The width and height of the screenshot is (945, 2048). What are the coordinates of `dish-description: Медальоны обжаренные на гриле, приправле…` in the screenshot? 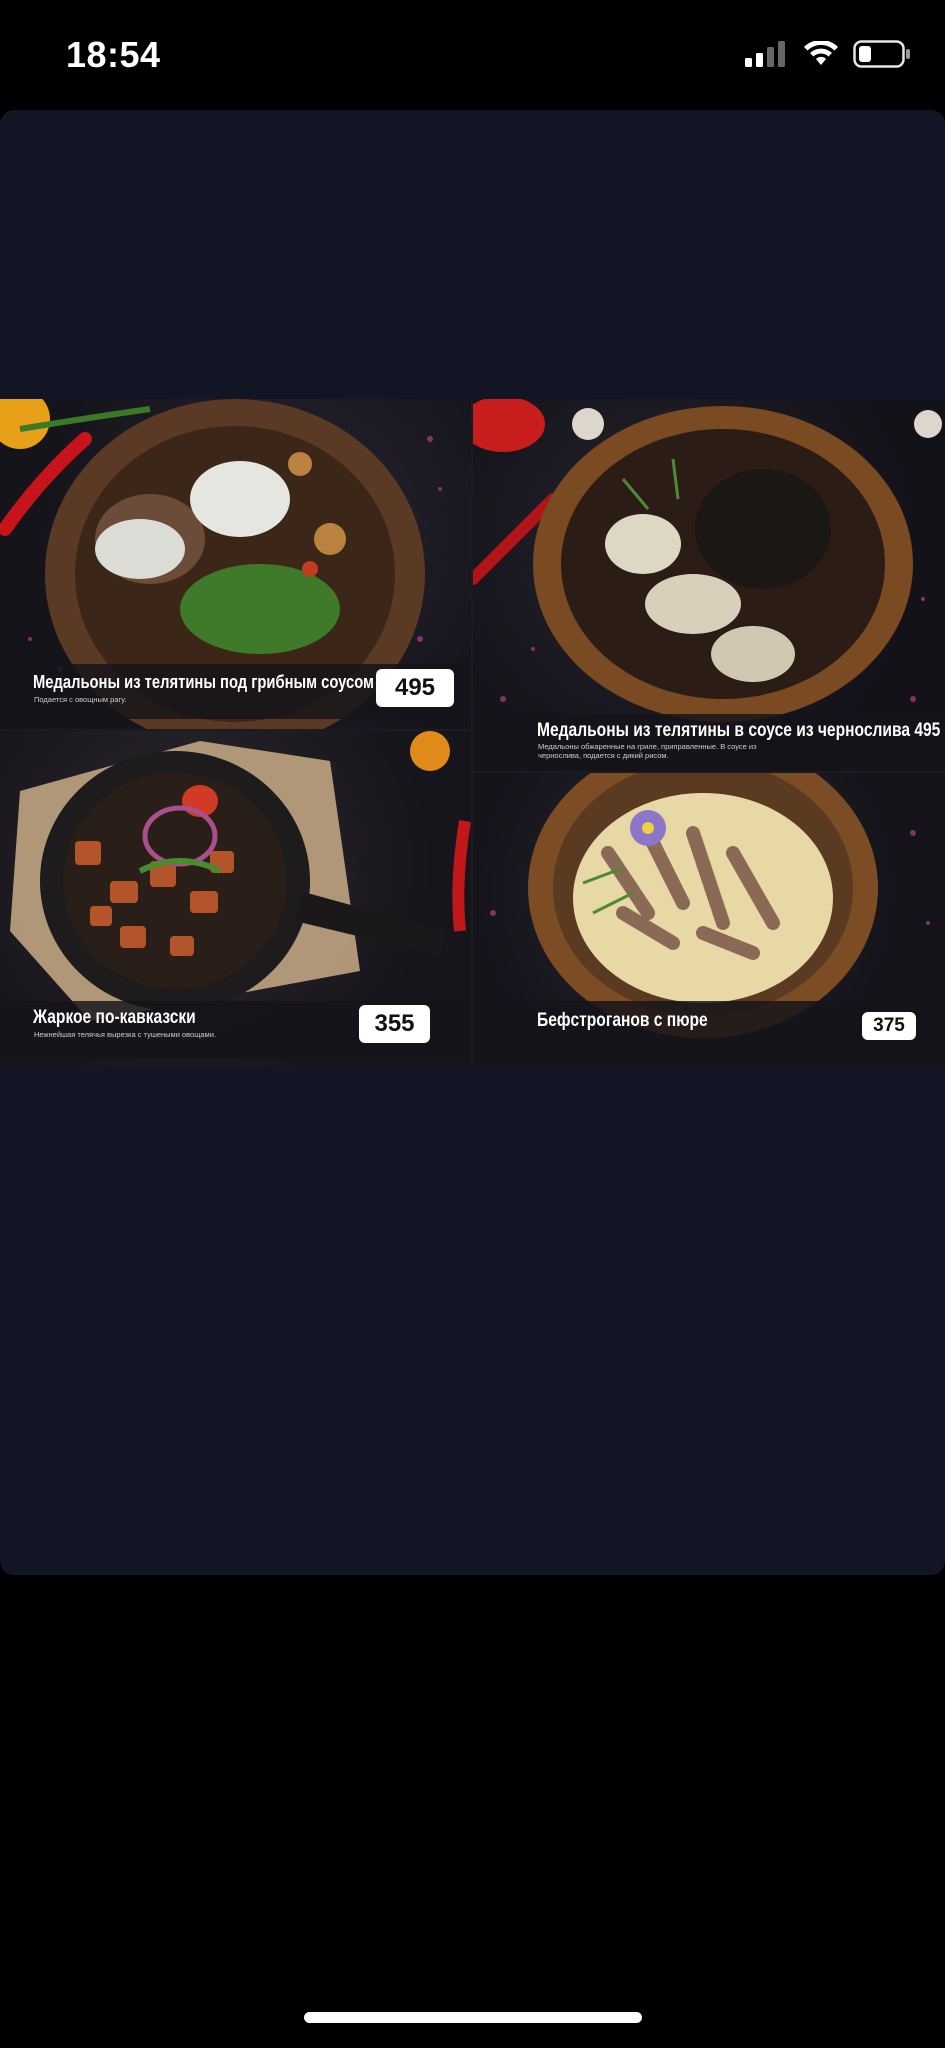 It's located at (647, 751).